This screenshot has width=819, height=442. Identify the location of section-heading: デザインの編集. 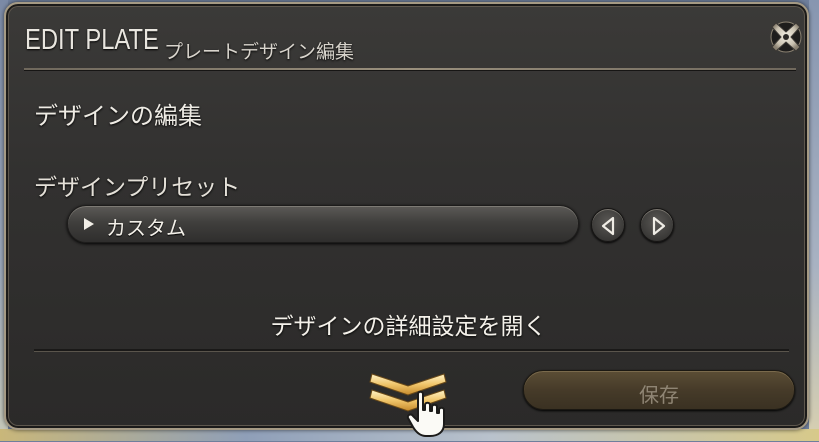
(118, 113).